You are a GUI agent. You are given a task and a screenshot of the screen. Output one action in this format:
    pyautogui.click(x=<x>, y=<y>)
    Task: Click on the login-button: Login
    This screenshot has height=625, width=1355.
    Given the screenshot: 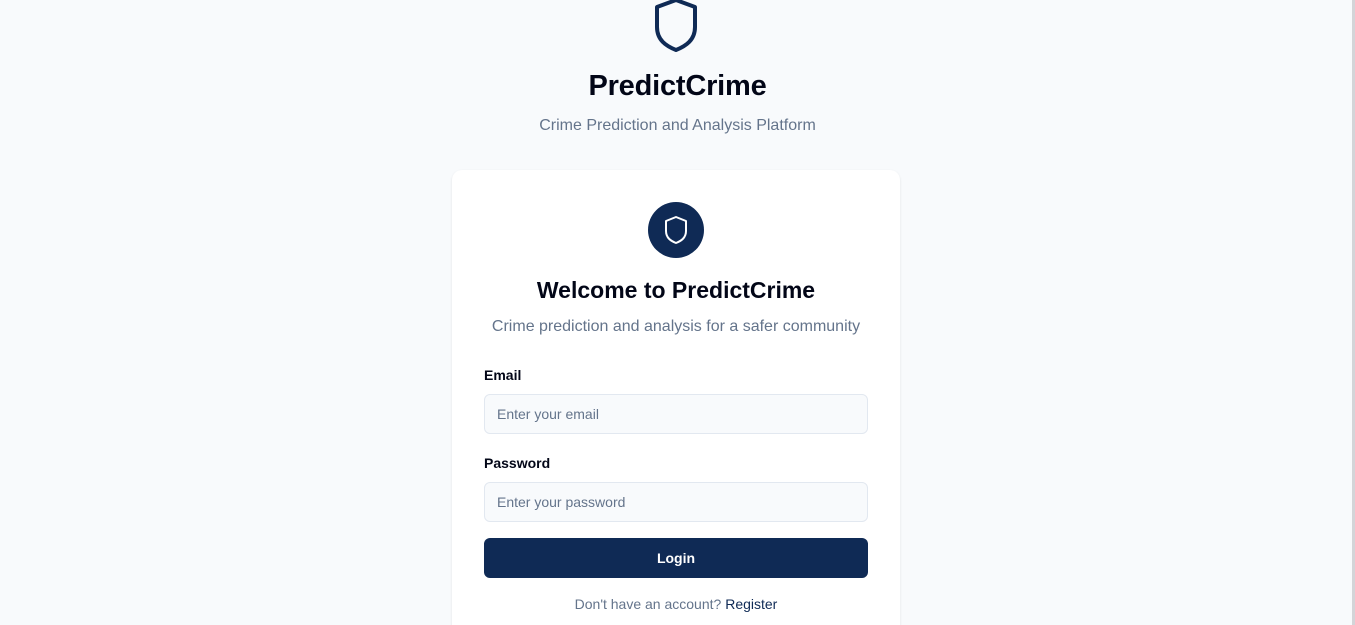 What is the action you would take?
    pyautogui.click(x=676, y=558)
    